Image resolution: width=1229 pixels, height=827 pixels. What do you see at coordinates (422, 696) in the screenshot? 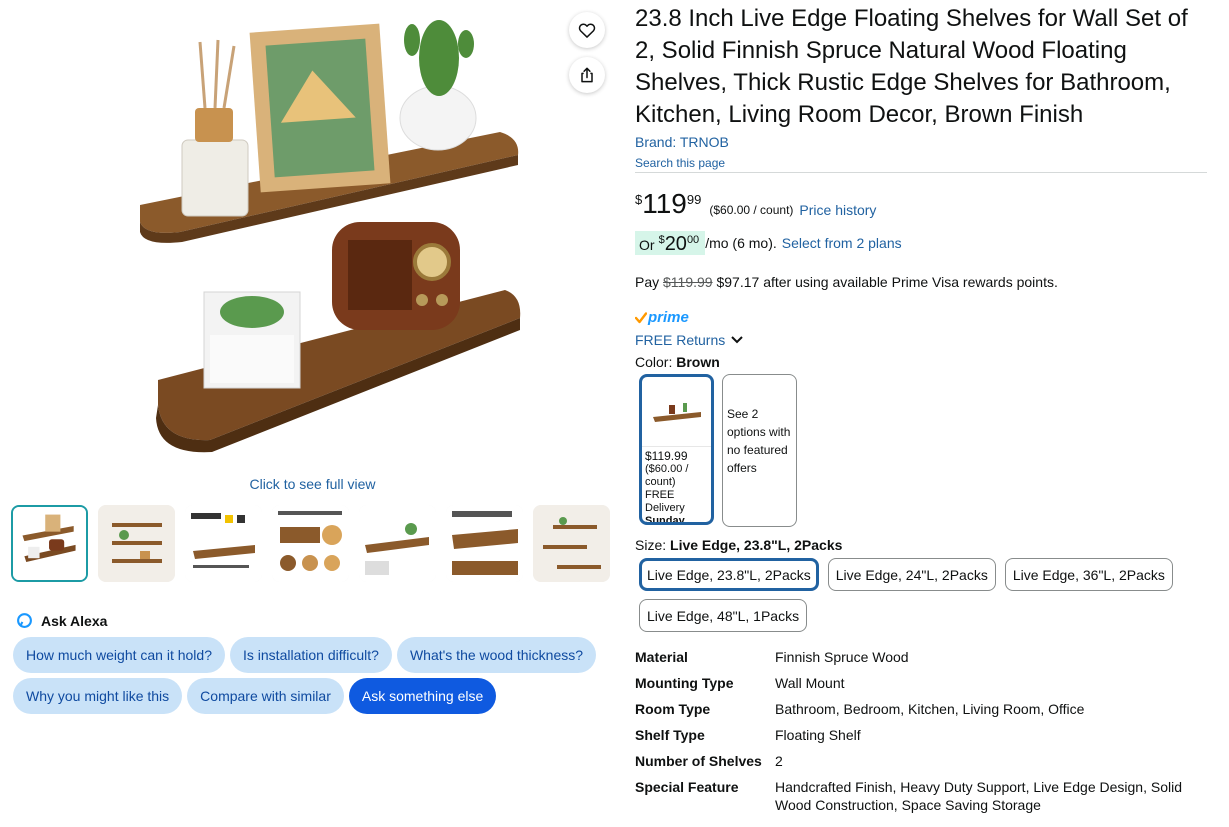
I see `ask-something-else-button: Ask something else` at bounding box center [422, 696].